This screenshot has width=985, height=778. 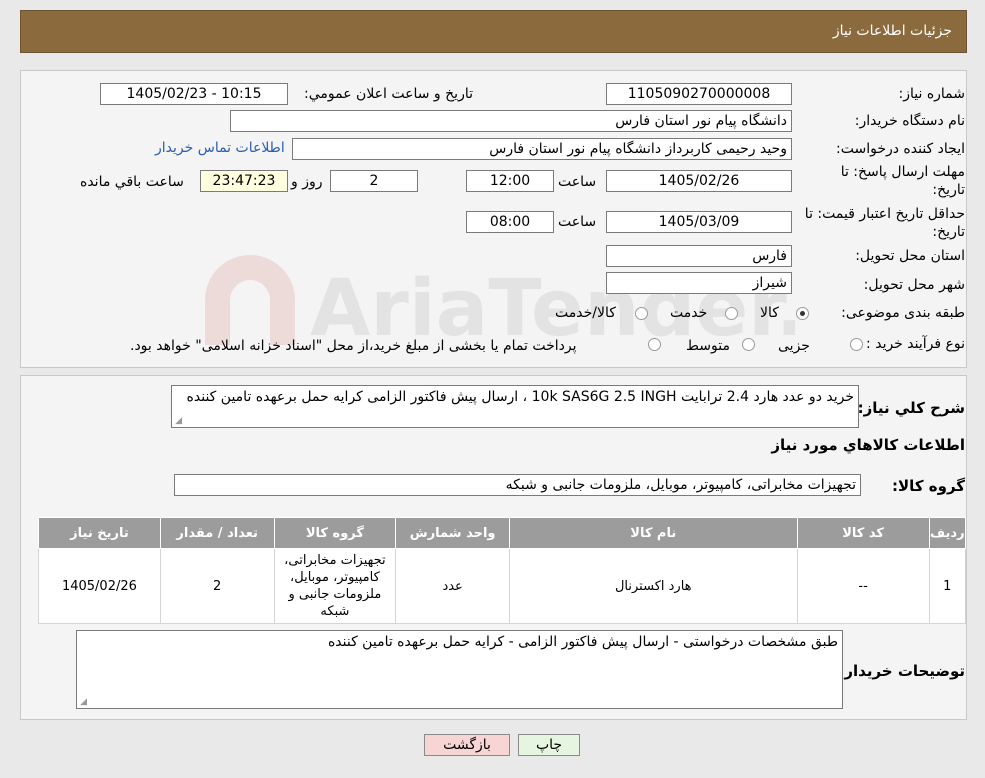 What do you see at coordinates (641, 313) in the screenshot?
I see `category-radio-goods-service` at bounding box center [641, 313].